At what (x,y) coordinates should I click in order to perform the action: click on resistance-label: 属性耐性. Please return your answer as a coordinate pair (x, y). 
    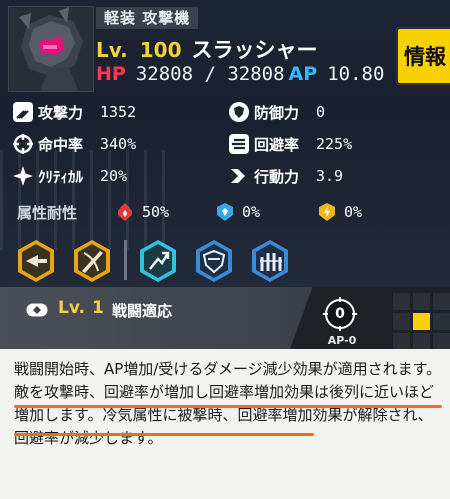
    Looking at the image, I should click on (47, 213).